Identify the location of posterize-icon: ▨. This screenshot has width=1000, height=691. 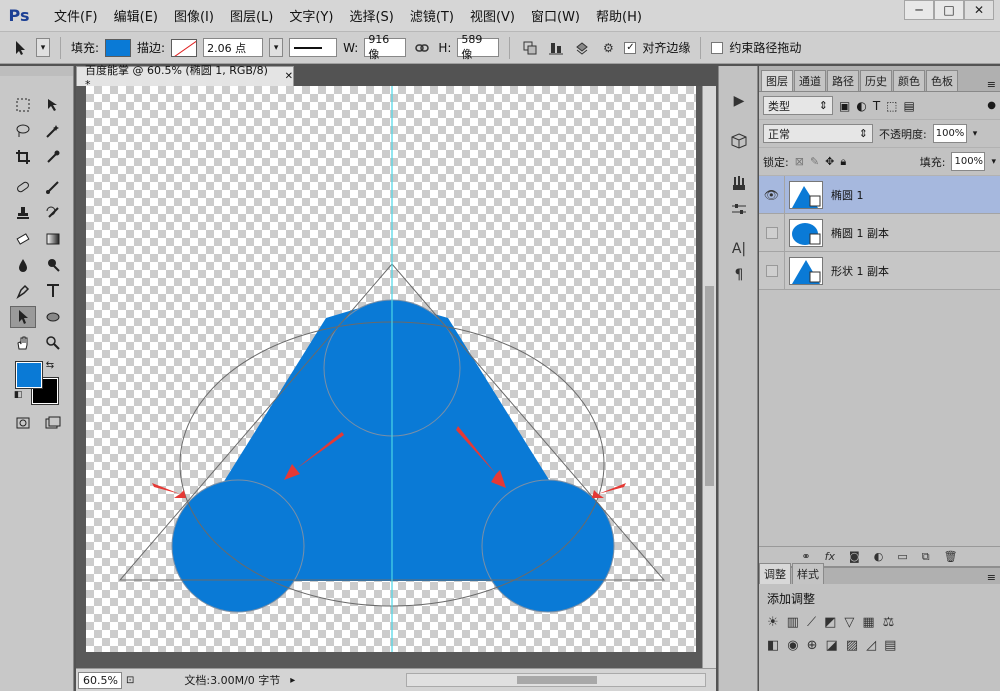
(852, 645).